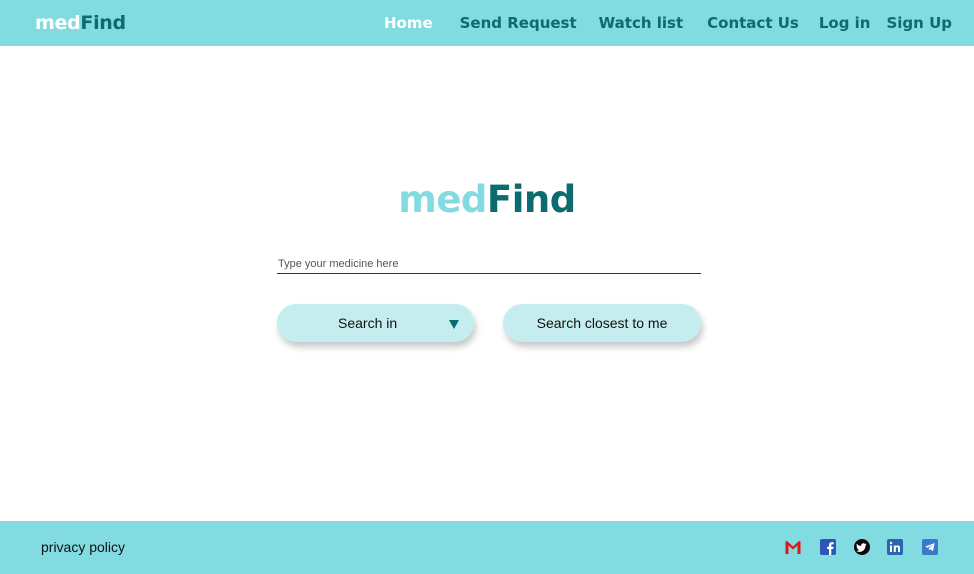 The width and height of the screenshot is (974, 574). Describe the element at coordinates (83, 547) in the screenshot. I see `privacy-policy-link: privacy policy` at that location.